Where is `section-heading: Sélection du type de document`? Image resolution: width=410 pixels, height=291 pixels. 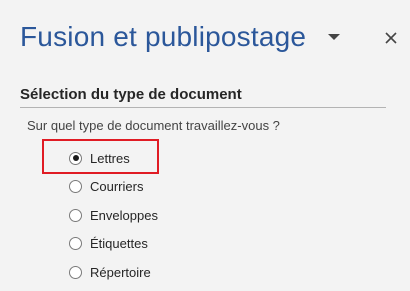 section-heading: Sélection du type de document is located at coordinates (131, 94).